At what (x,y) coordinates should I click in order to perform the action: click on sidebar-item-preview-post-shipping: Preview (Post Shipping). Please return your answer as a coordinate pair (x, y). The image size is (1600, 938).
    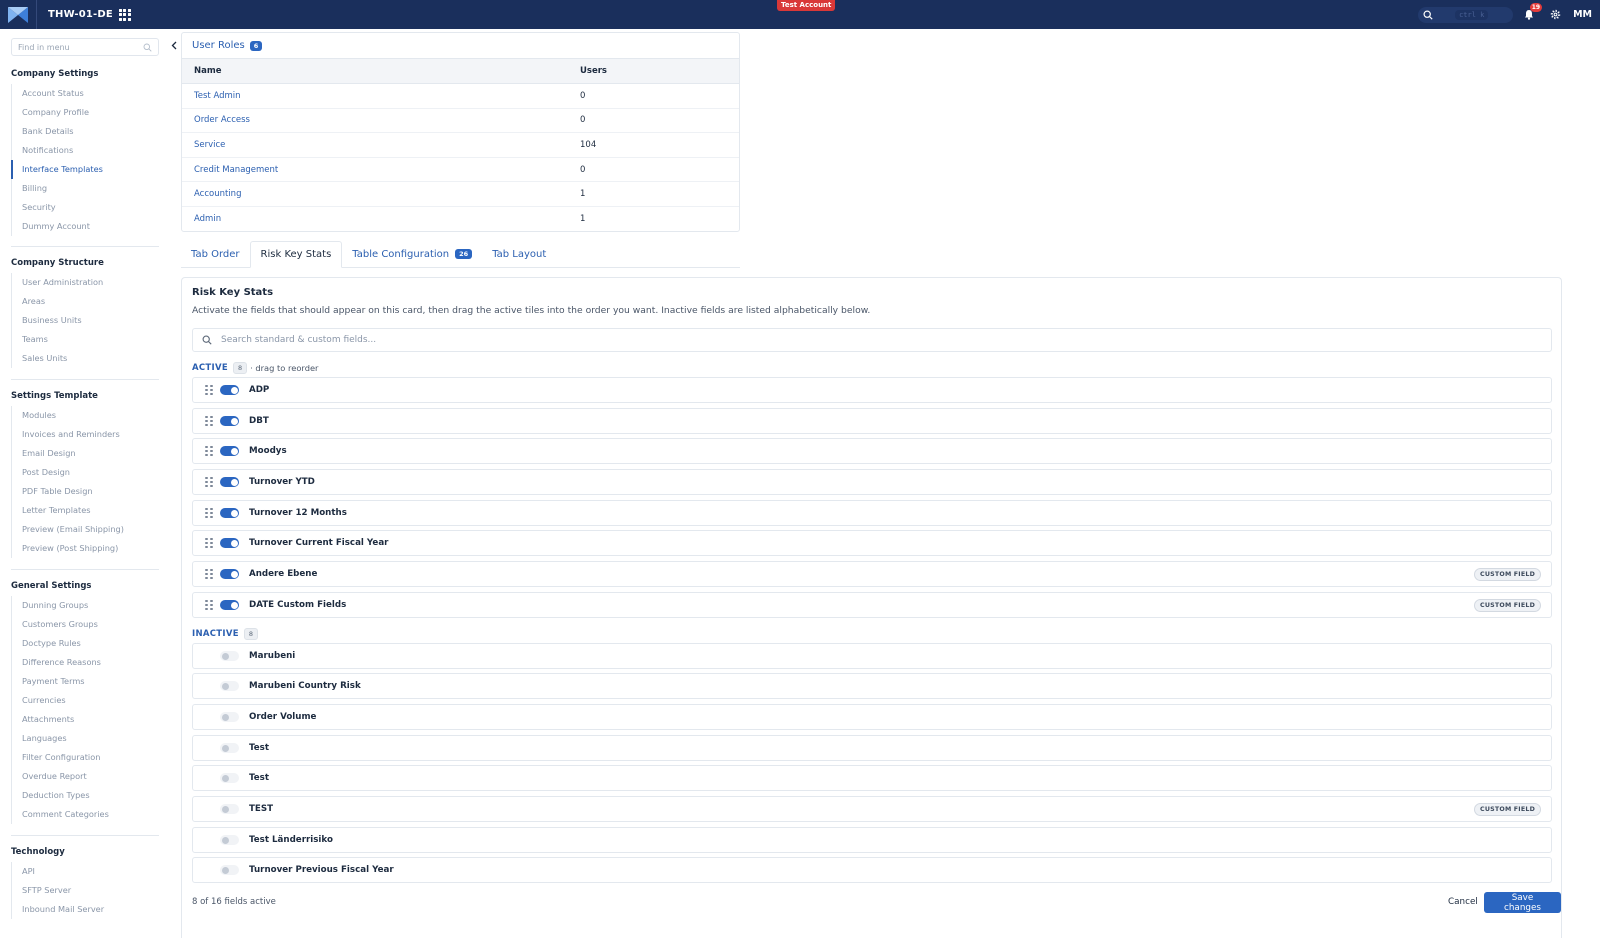
    Looking at the image, I should click on (85, 548).